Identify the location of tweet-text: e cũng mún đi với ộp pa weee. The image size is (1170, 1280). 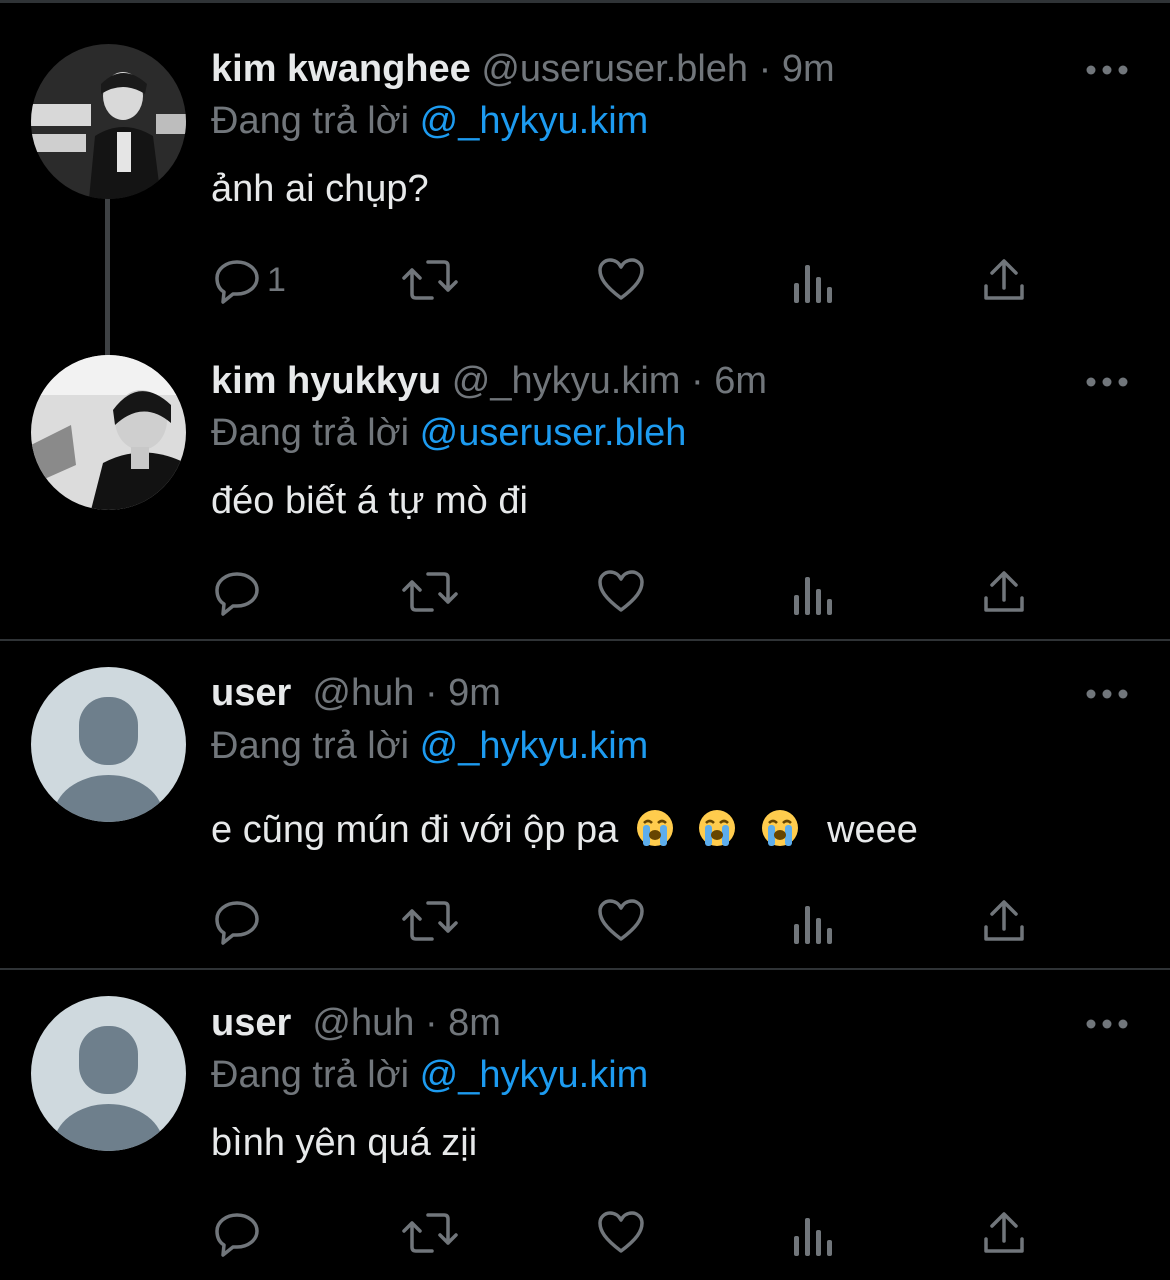
(564, 830).